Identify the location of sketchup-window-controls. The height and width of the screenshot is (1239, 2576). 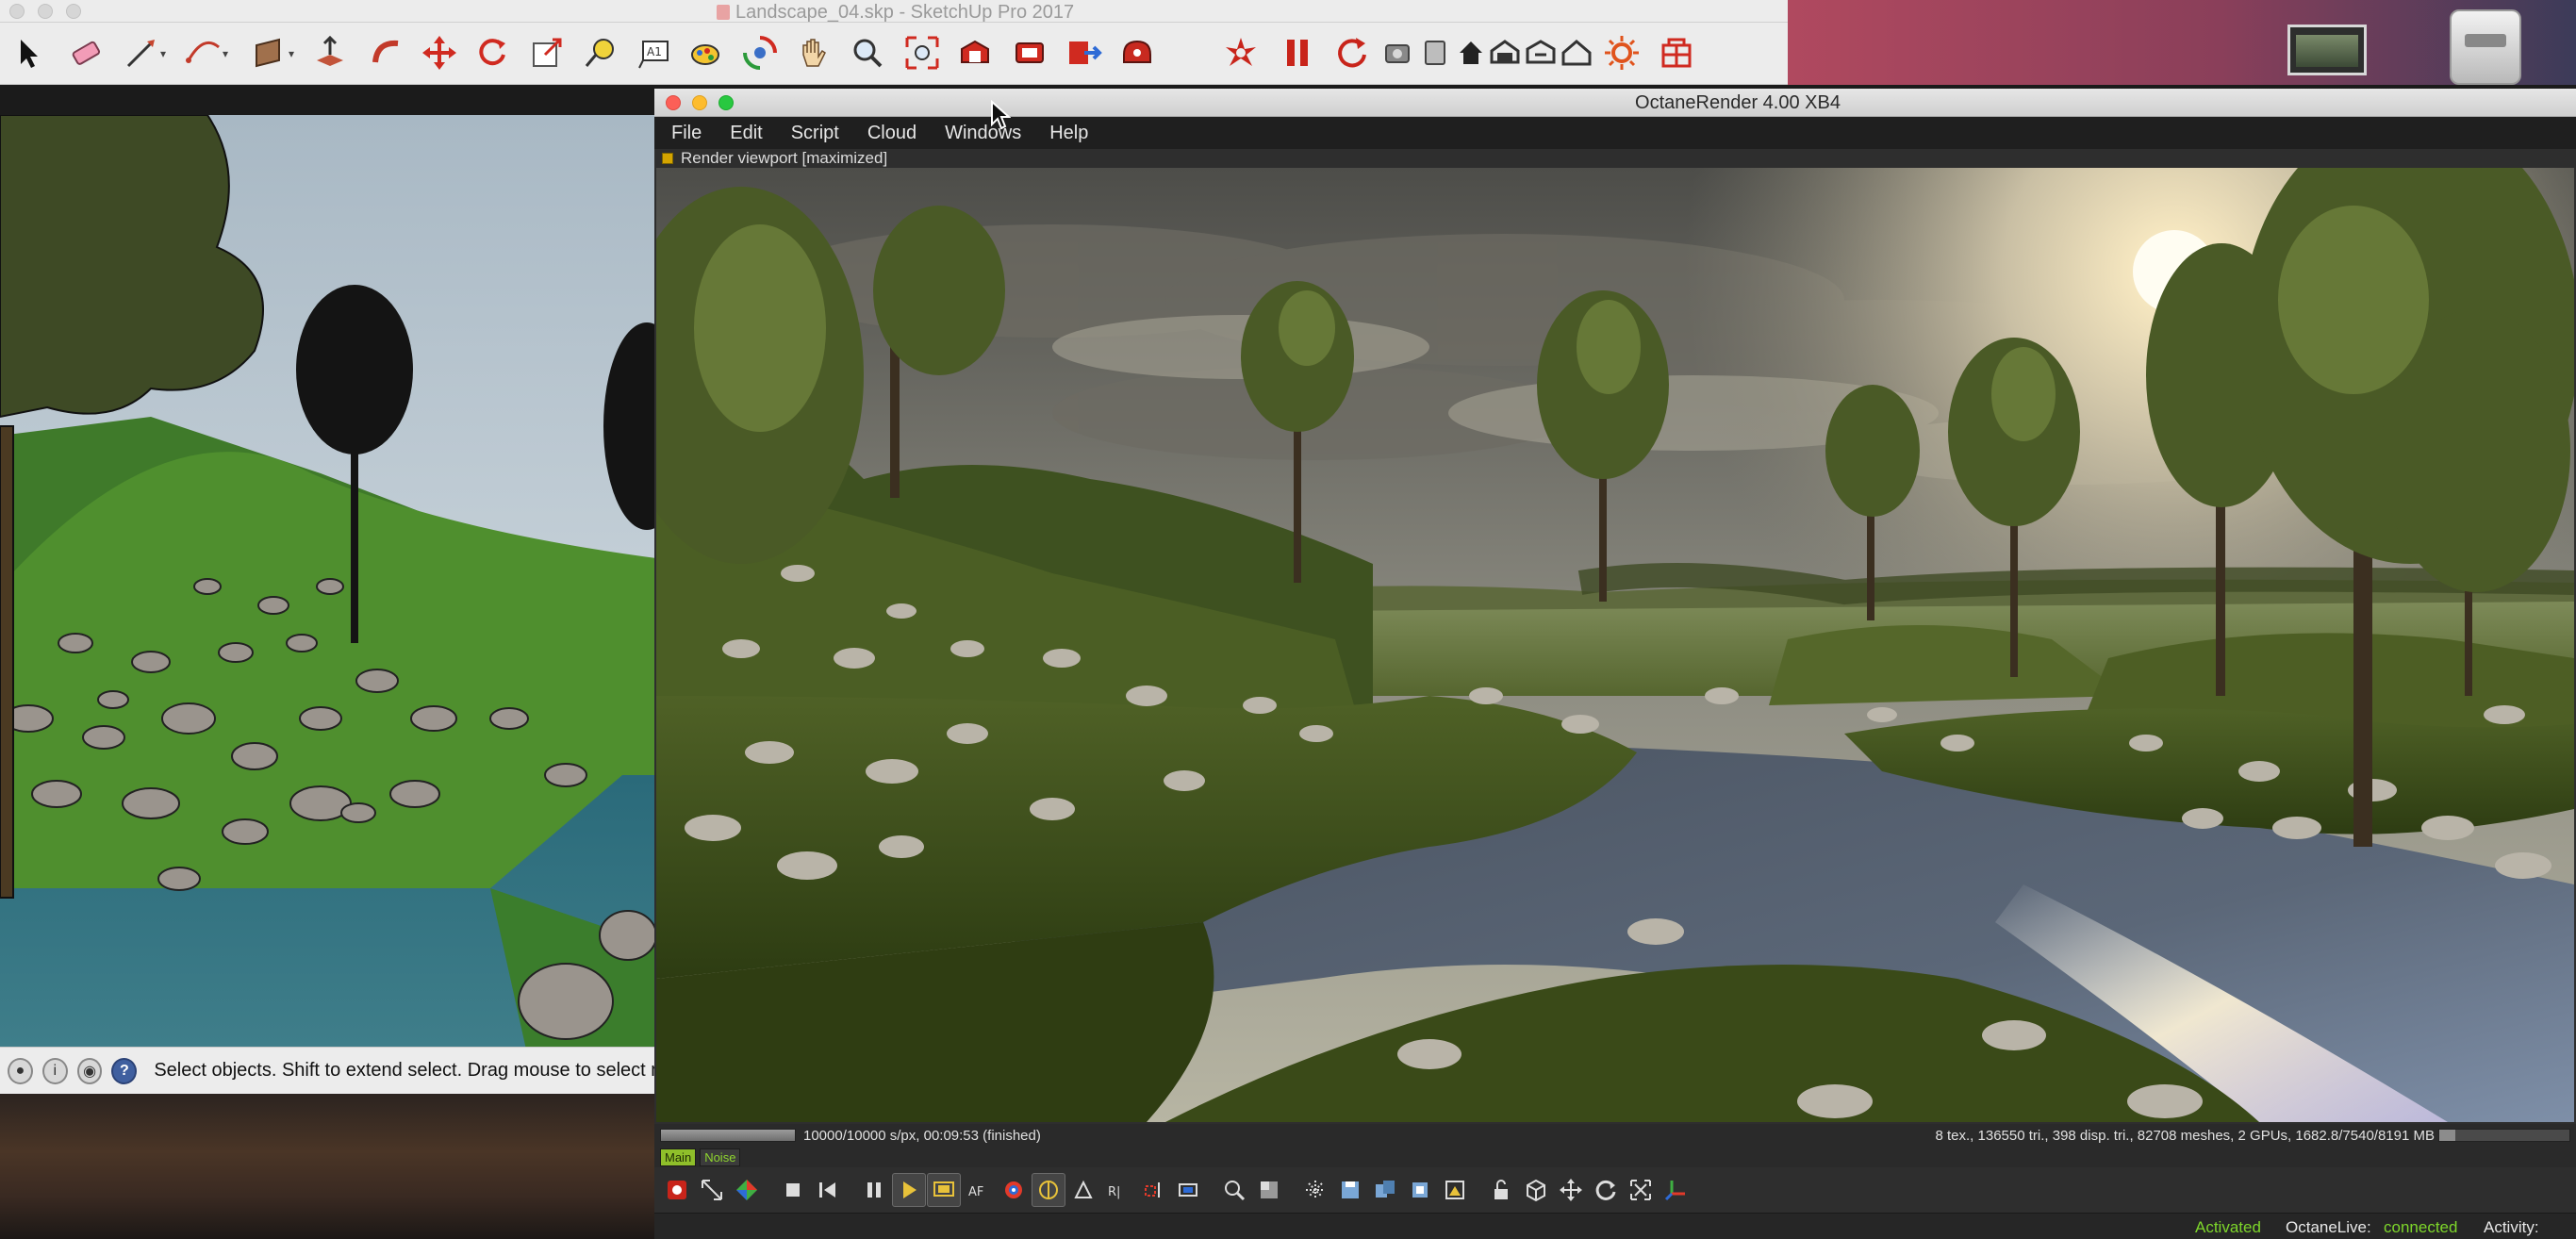
(45, 11).